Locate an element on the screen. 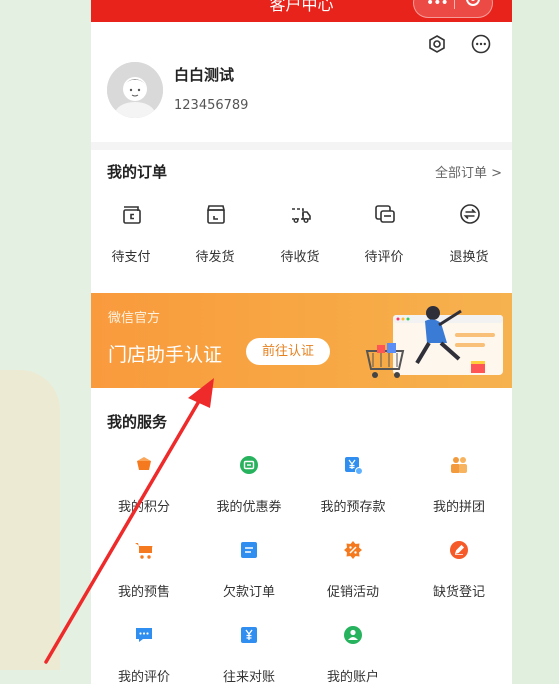 The height and width of the screenshot is (684, 559). orders-title: 我的订单 is located at coordinates (137, 172).